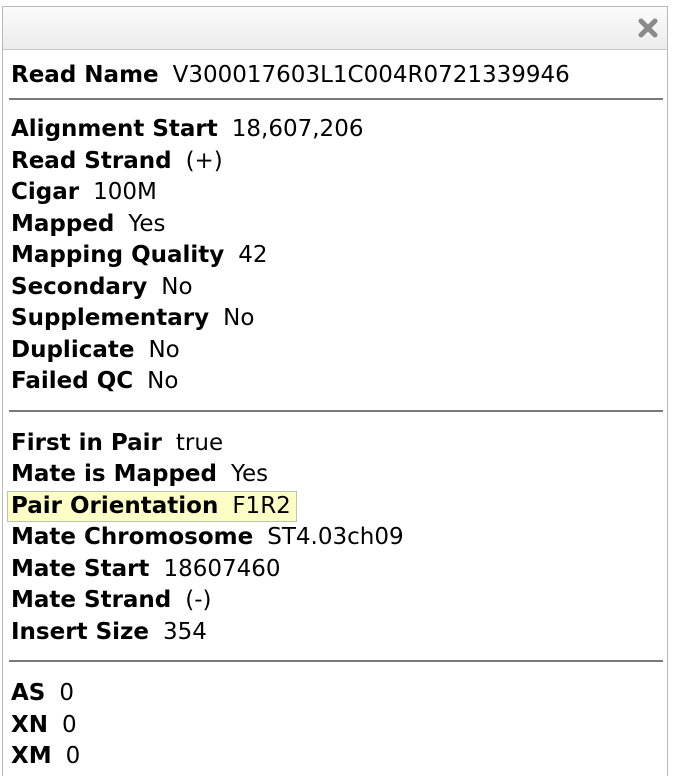  I want to click on pair-orientation-highlight: Pair Orientation F1R2, so click(152, 506).